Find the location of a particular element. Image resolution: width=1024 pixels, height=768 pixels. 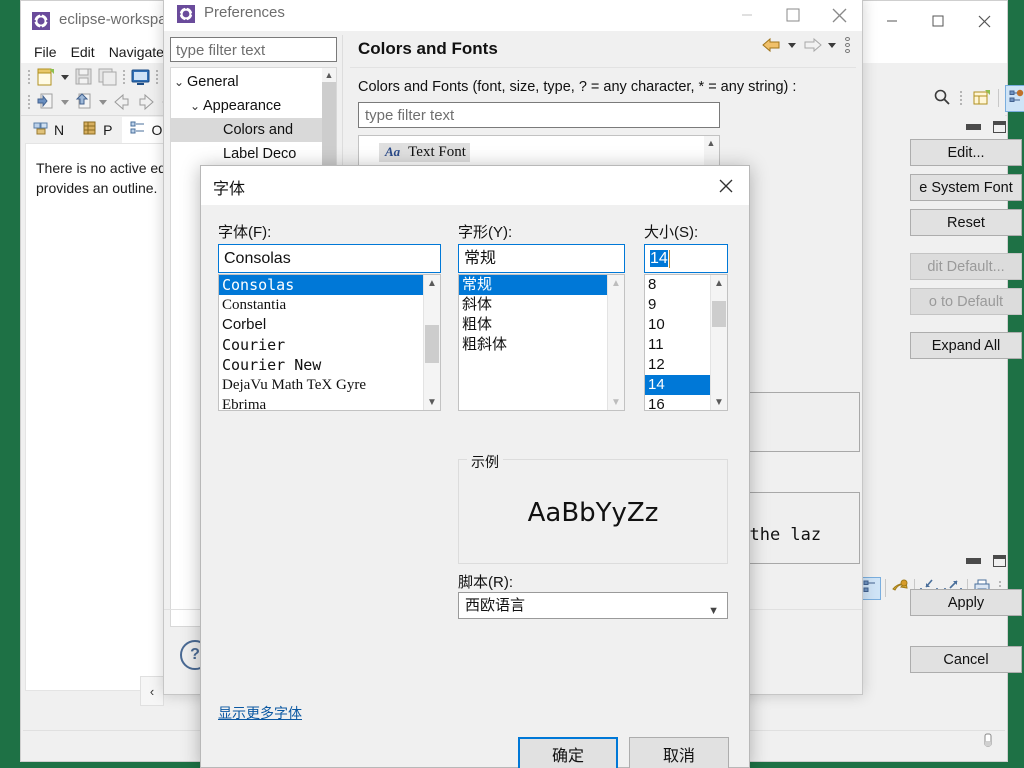

java-perspective-icon is located at coordinates (1014, 98).